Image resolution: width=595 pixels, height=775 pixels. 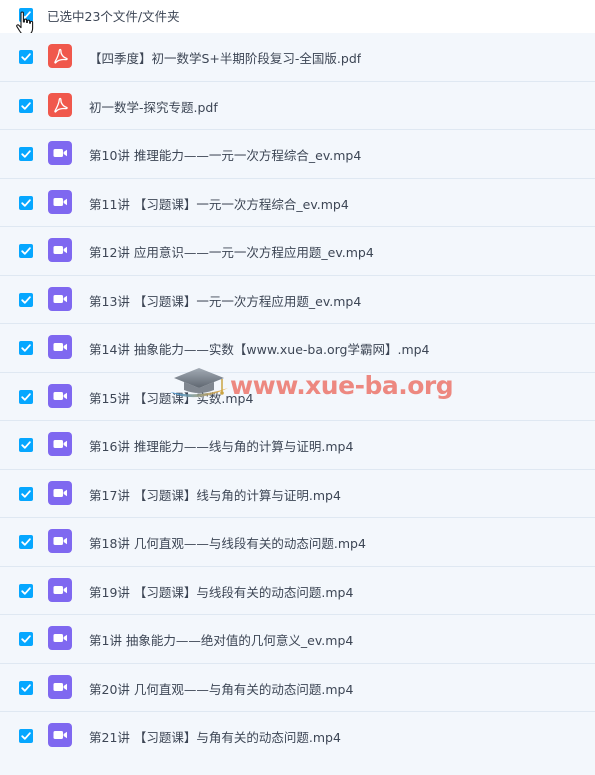 I want to click on file-name: 【四季度】初一数学S+半期阶段复习-全国版.pdf, so click(x=225, y=57).